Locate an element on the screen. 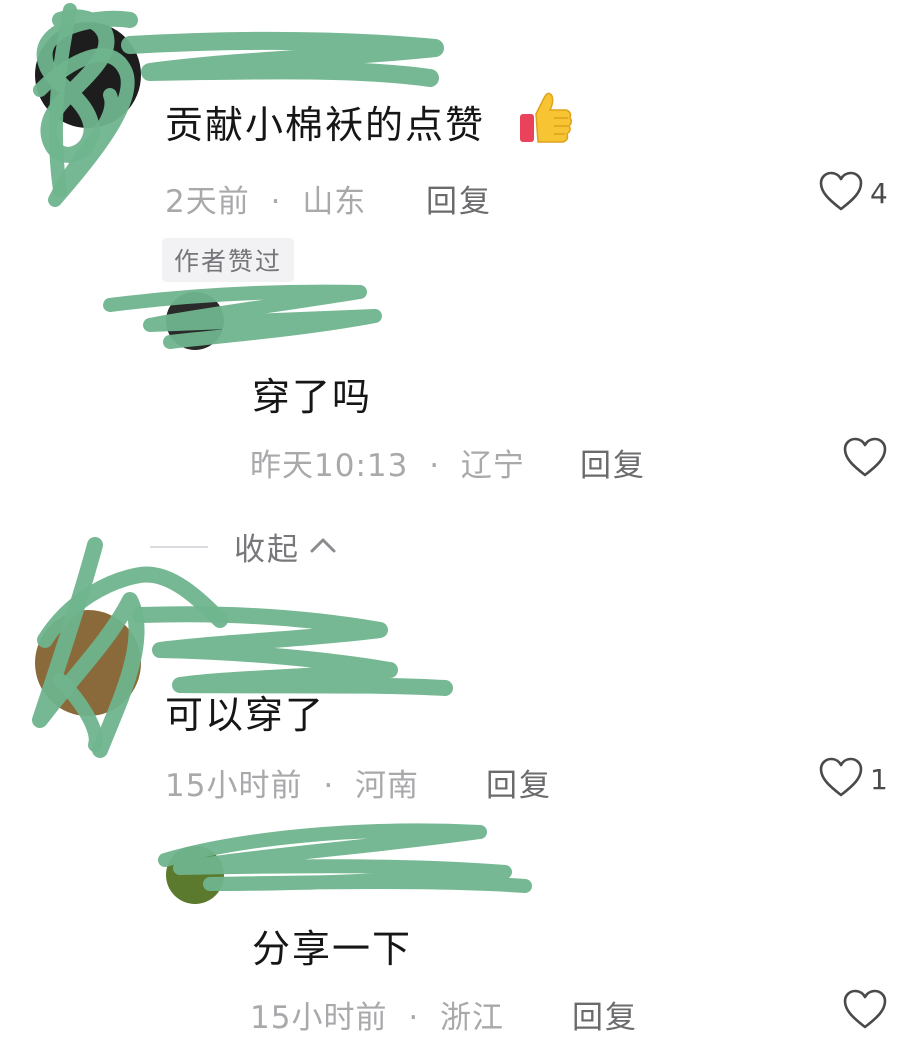 Image resolution: width=918 pixels, height=1046 pixels. reply-meta: 15小时前 · 浙江 is located at coordinates (377, 1014).